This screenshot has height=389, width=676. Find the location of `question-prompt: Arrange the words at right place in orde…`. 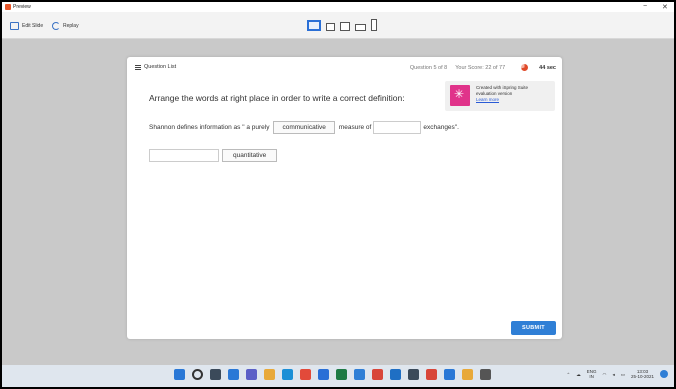

question-prompt: Arrange the words at right place in orde… is located at coordinates (277, 98).